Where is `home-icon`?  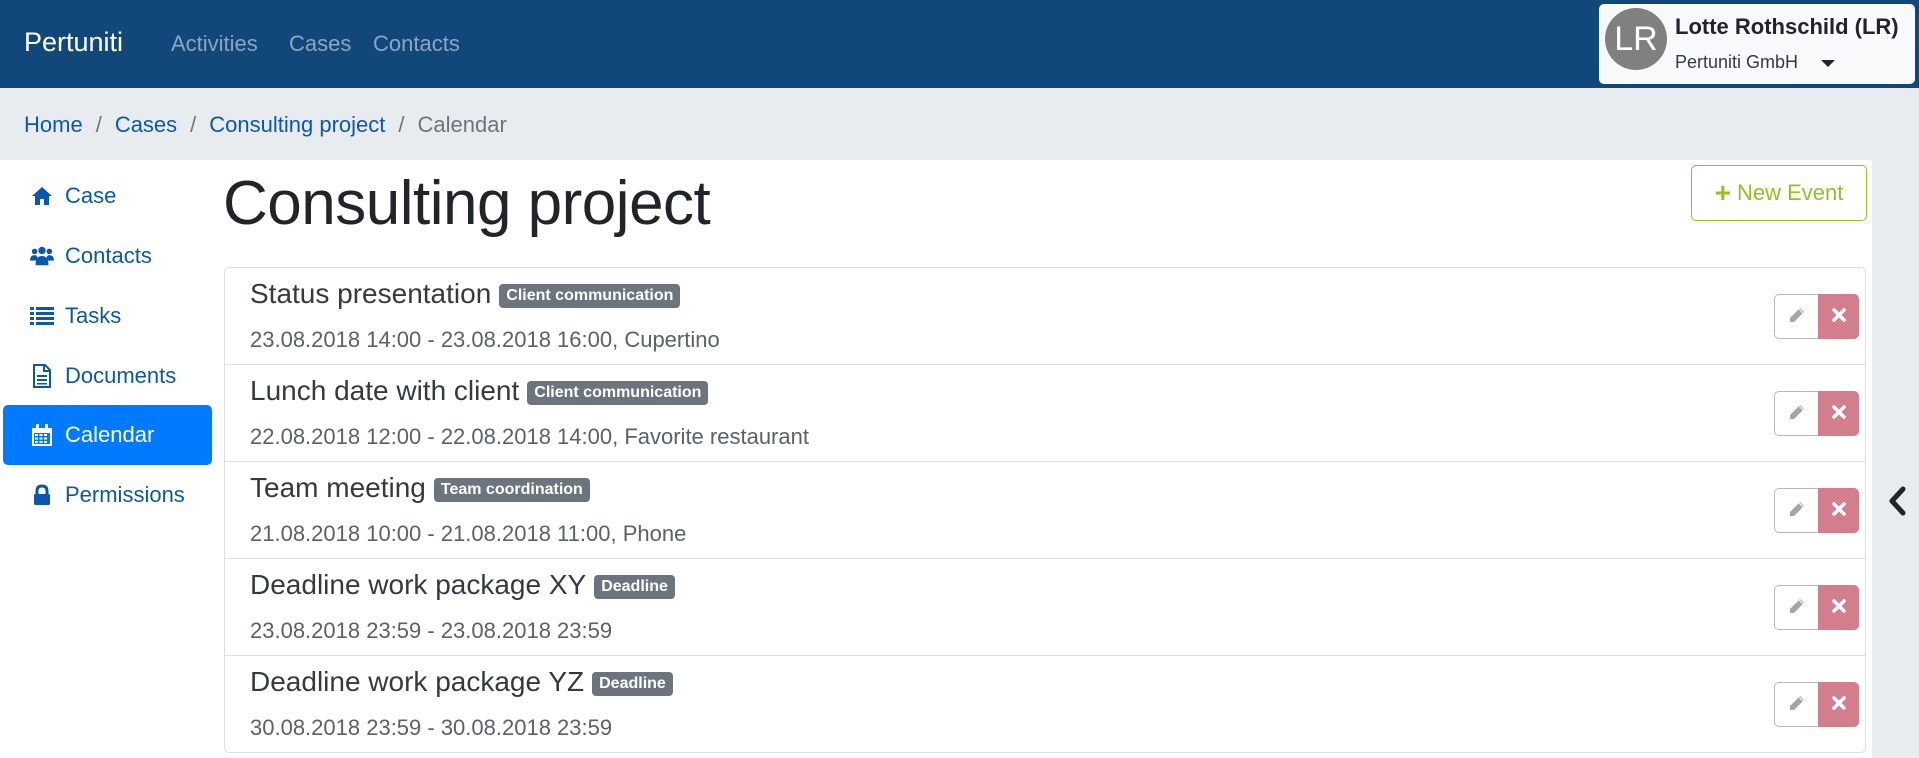 home-icon is located at coordinates (42, 196).